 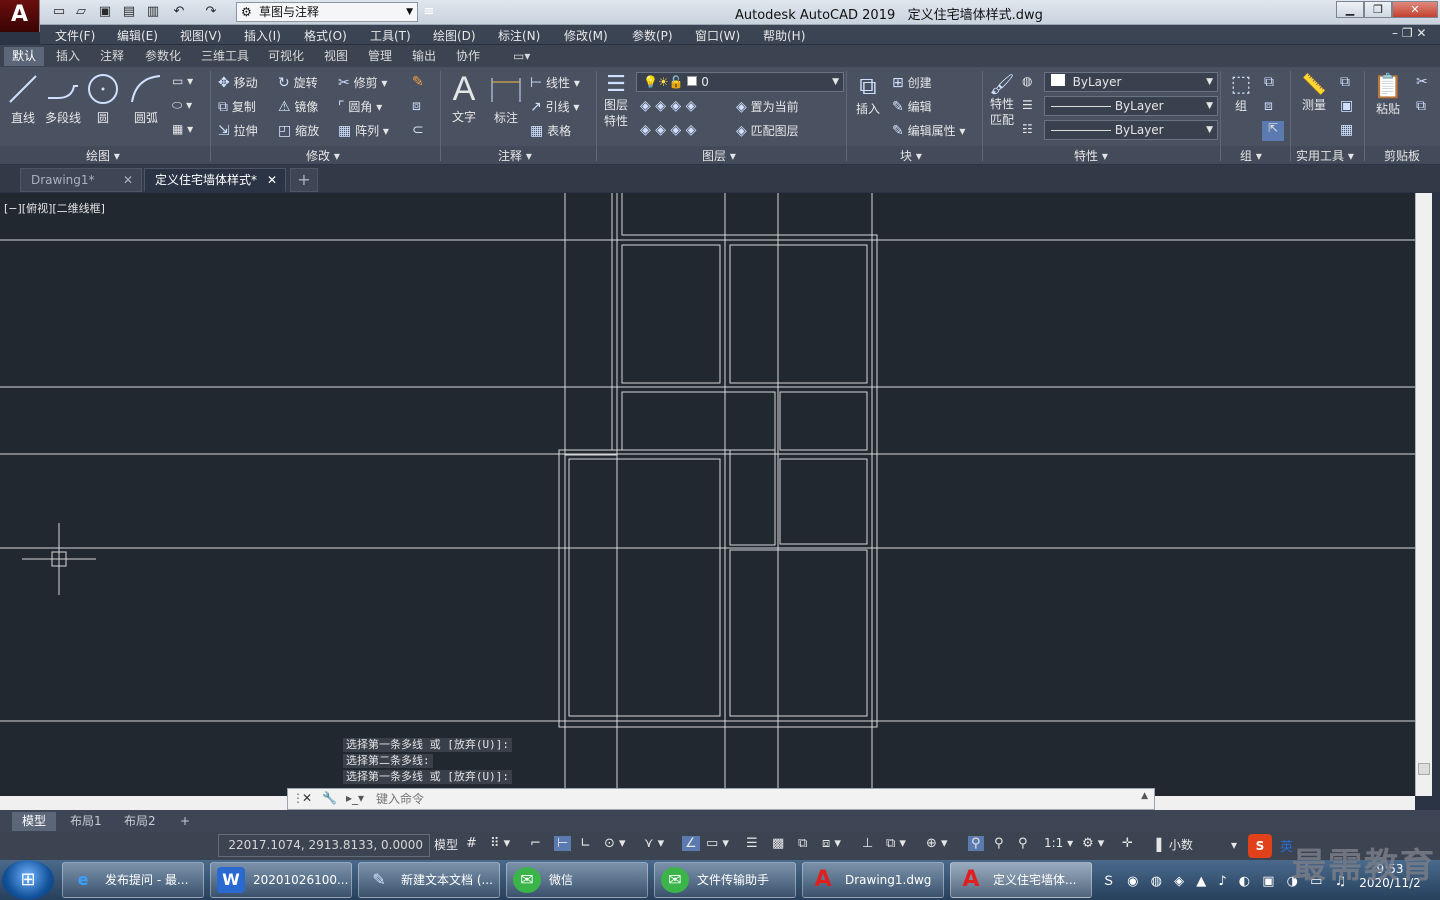 I want to click on rotate-tool: ↻ 旋转, so click(x=298, y=82).